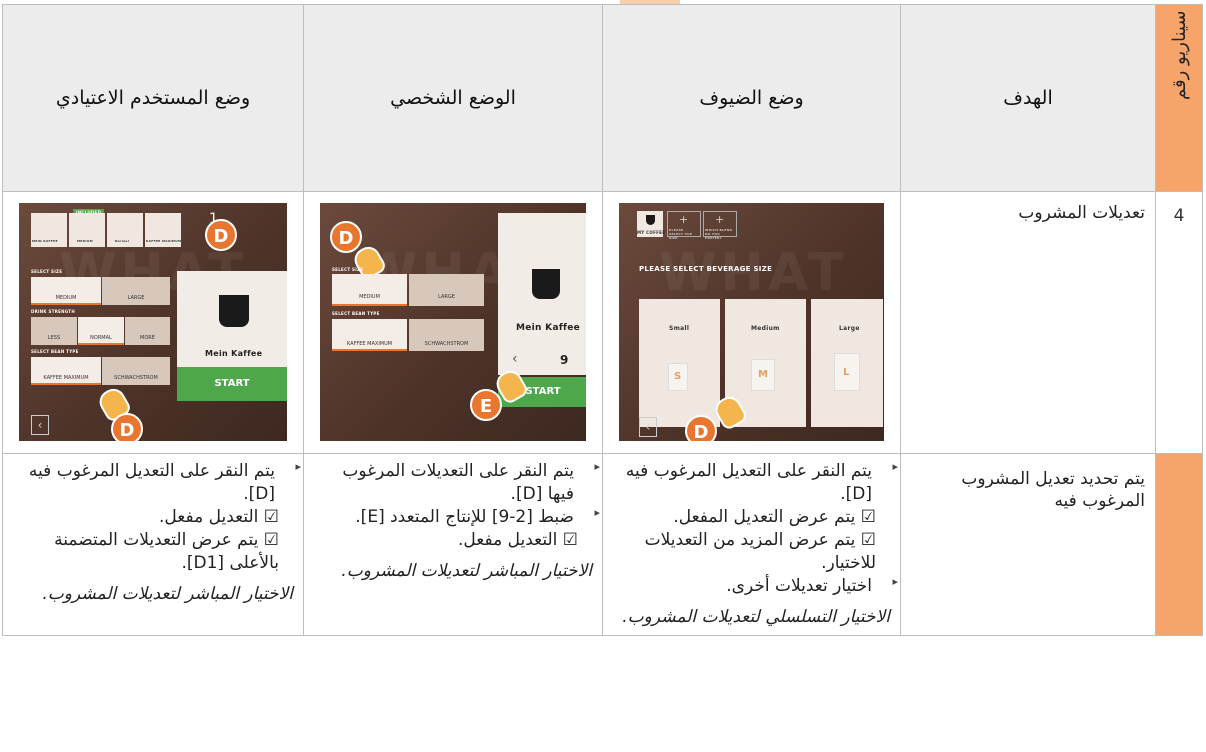  Describe the element at coordinates (219, 516) in the screenshot. I see `user-check-1: ☑ التعديل مفعل.` at that location.